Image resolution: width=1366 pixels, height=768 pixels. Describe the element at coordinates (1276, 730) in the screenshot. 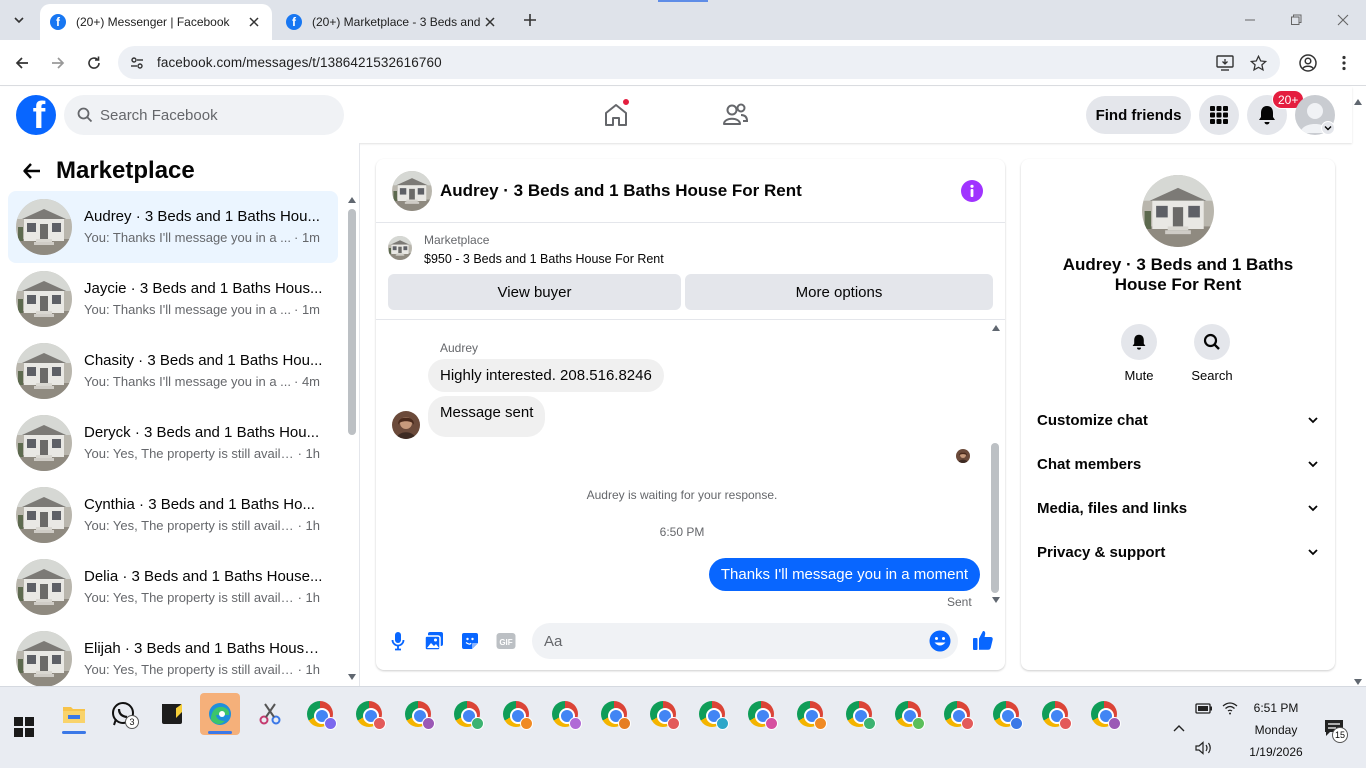

I see `taskbar-clock: 6:51 PM Monday 1/19/2026` at that location.